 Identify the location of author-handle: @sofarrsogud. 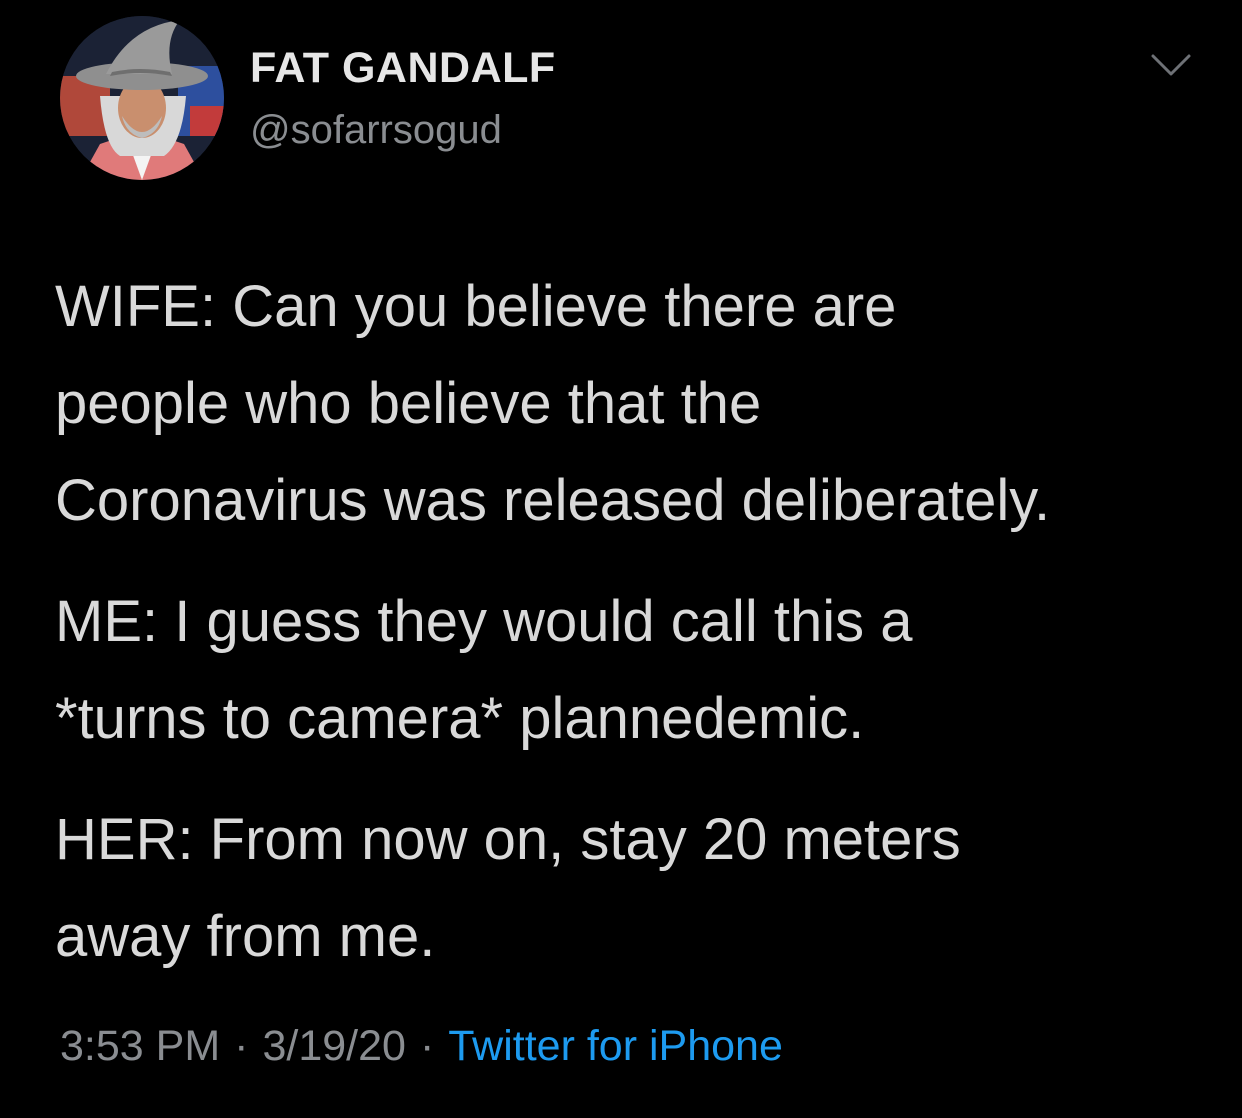
(376, 130).